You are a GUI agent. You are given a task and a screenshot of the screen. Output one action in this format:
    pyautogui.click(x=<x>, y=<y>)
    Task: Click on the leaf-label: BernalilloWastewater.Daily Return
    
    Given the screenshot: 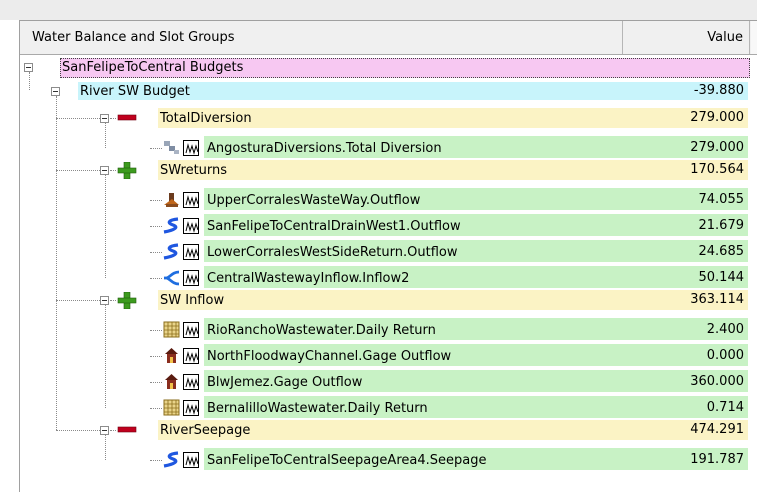 What is the action you would take?
    pyautogui.click(x=317, y=408)
    